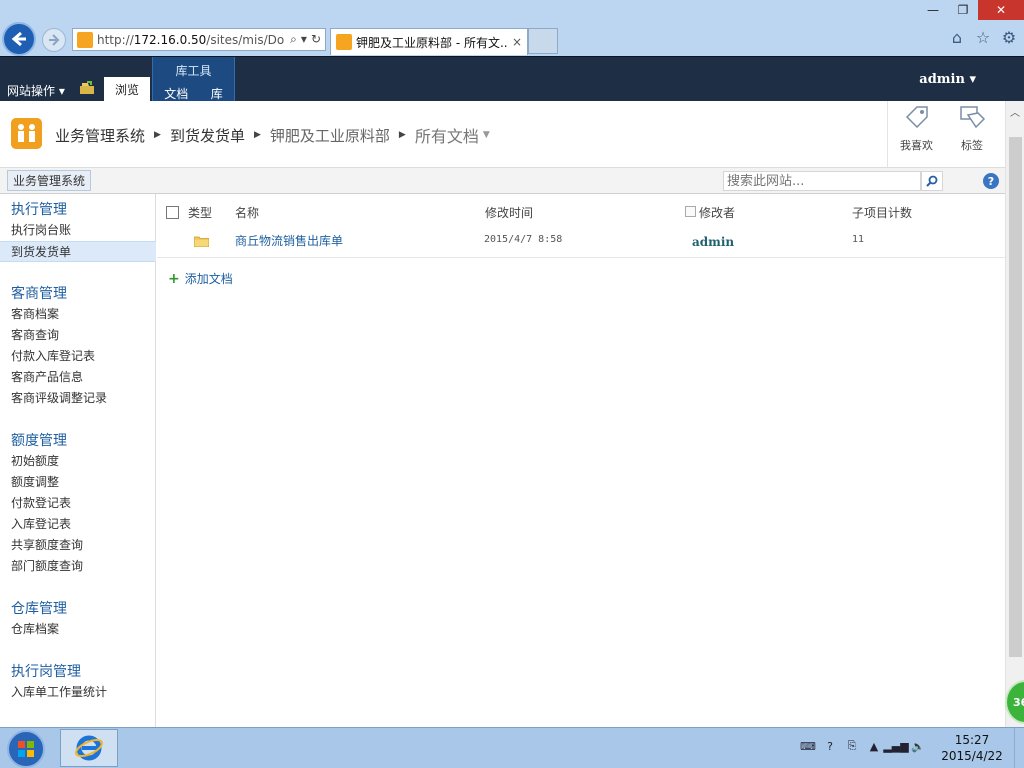  I want to click on ql-item: 客商查询, so click(78, 335).